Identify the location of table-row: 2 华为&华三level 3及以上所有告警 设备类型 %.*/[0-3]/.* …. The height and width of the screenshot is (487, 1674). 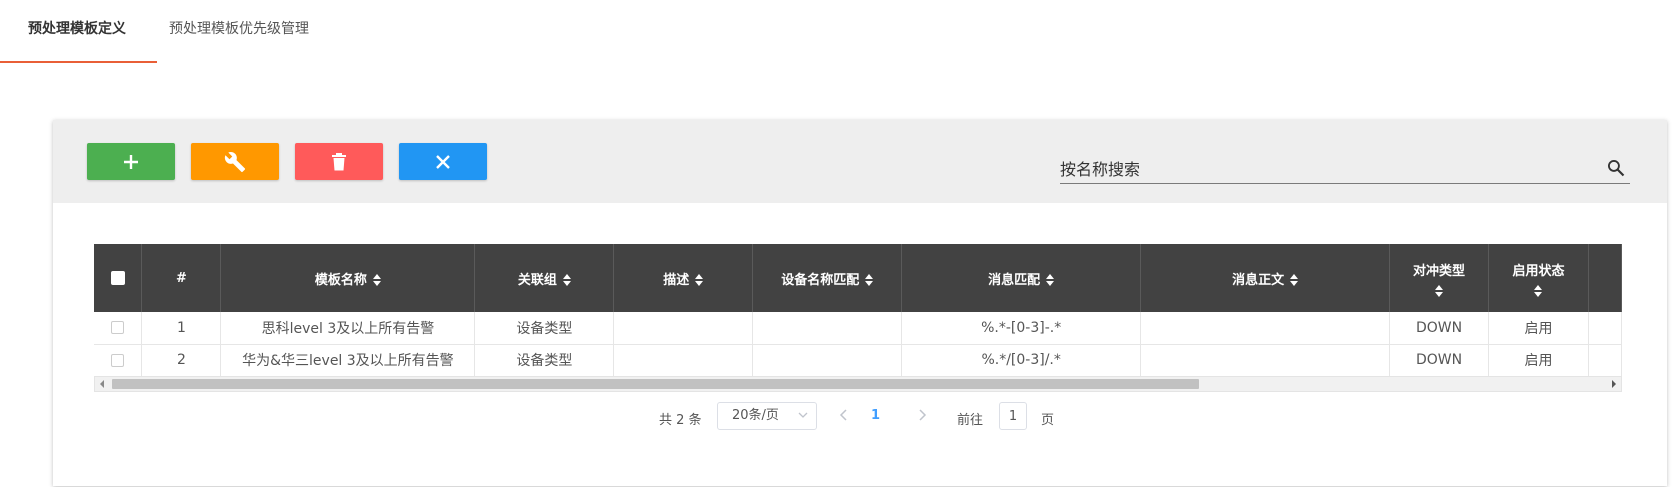
(858, 360).